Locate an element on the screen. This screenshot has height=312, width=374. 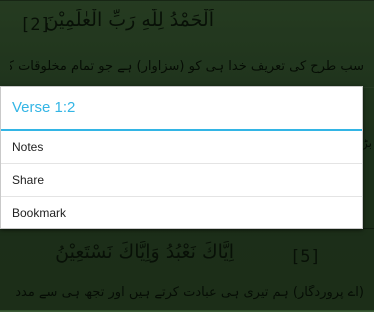
menu-item-notes: Notes is located at coordinates (181, 147).